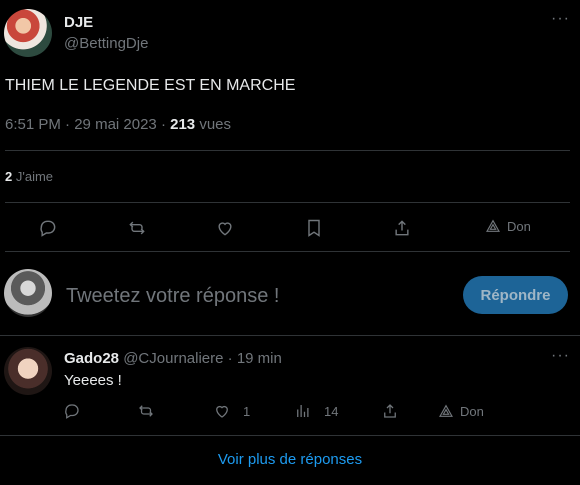 This screenshot has width=580, height=485. Describe the element at coordinates (259, 358) in the screenshot. I see `reply-age: 19 min` at that location.